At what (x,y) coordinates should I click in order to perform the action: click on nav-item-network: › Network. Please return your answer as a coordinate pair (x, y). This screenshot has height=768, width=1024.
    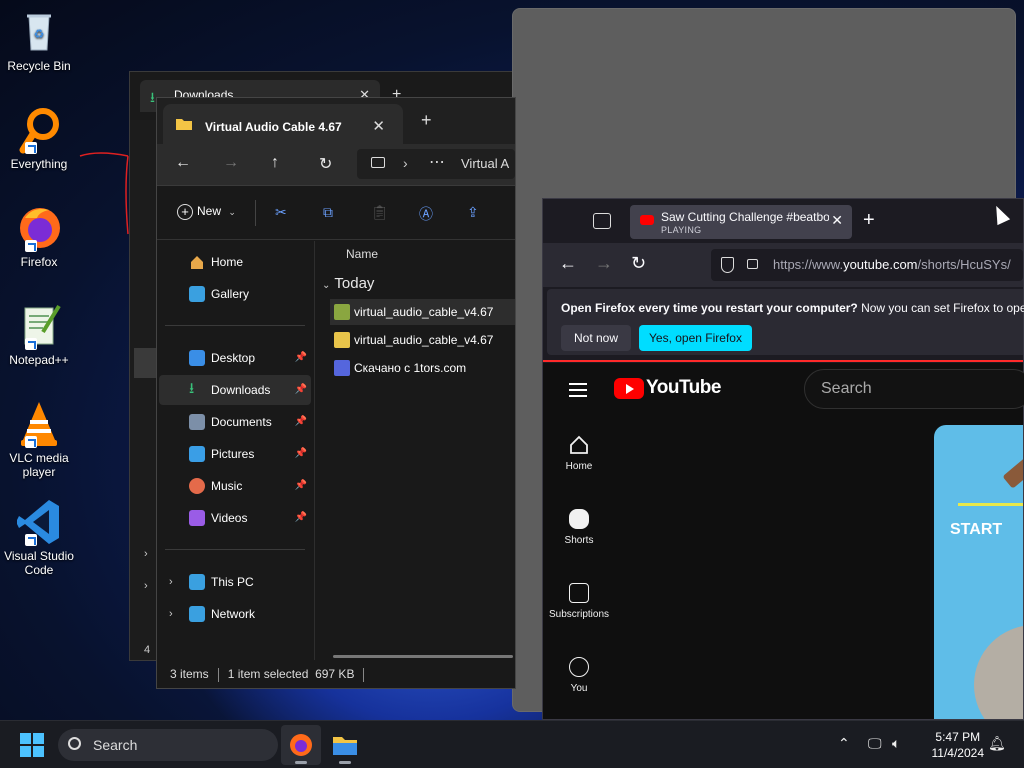
    Looking at the image, I should click on (235, 614).